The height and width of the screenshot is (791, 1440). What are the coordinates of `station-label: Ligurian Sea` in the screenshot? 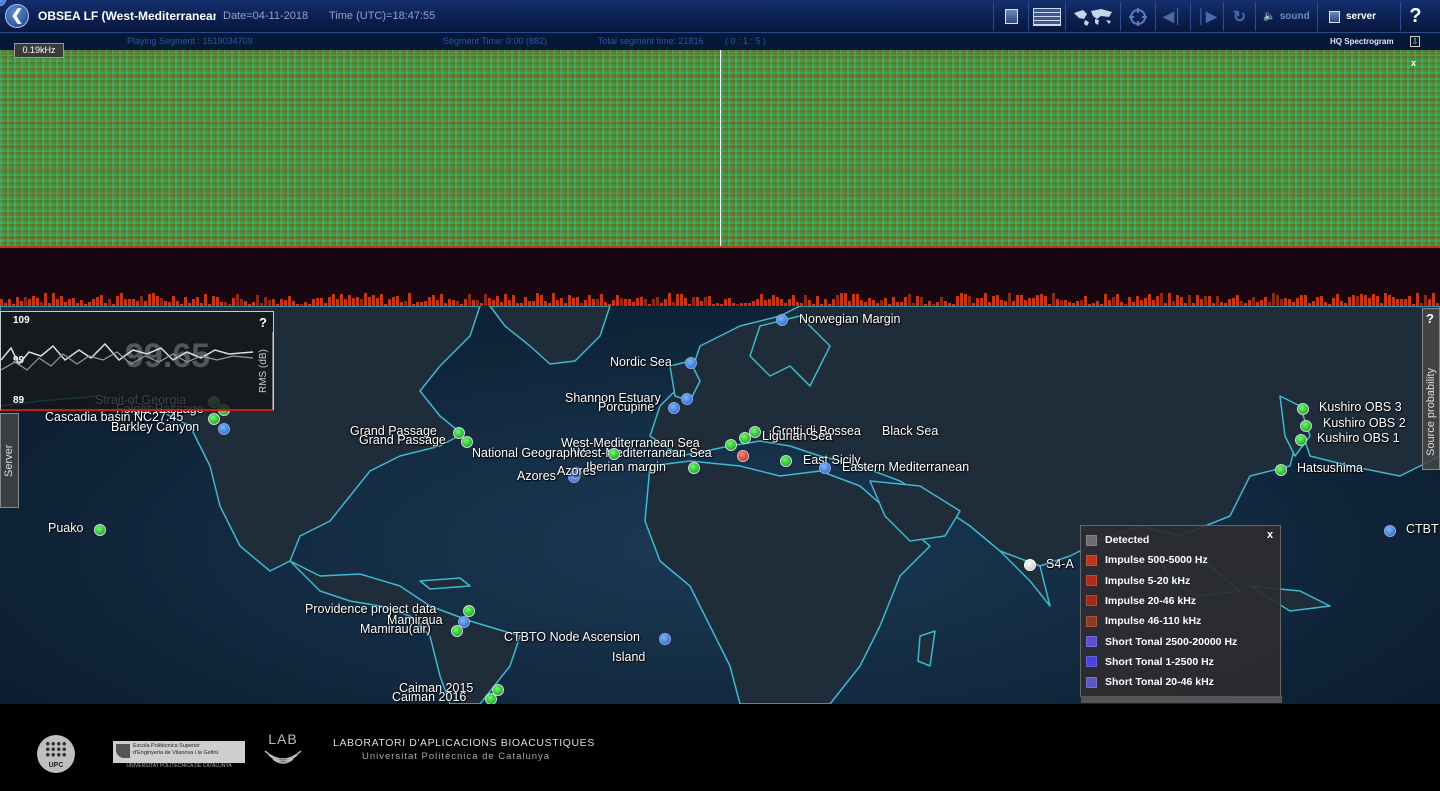 It's located at (797, 436).